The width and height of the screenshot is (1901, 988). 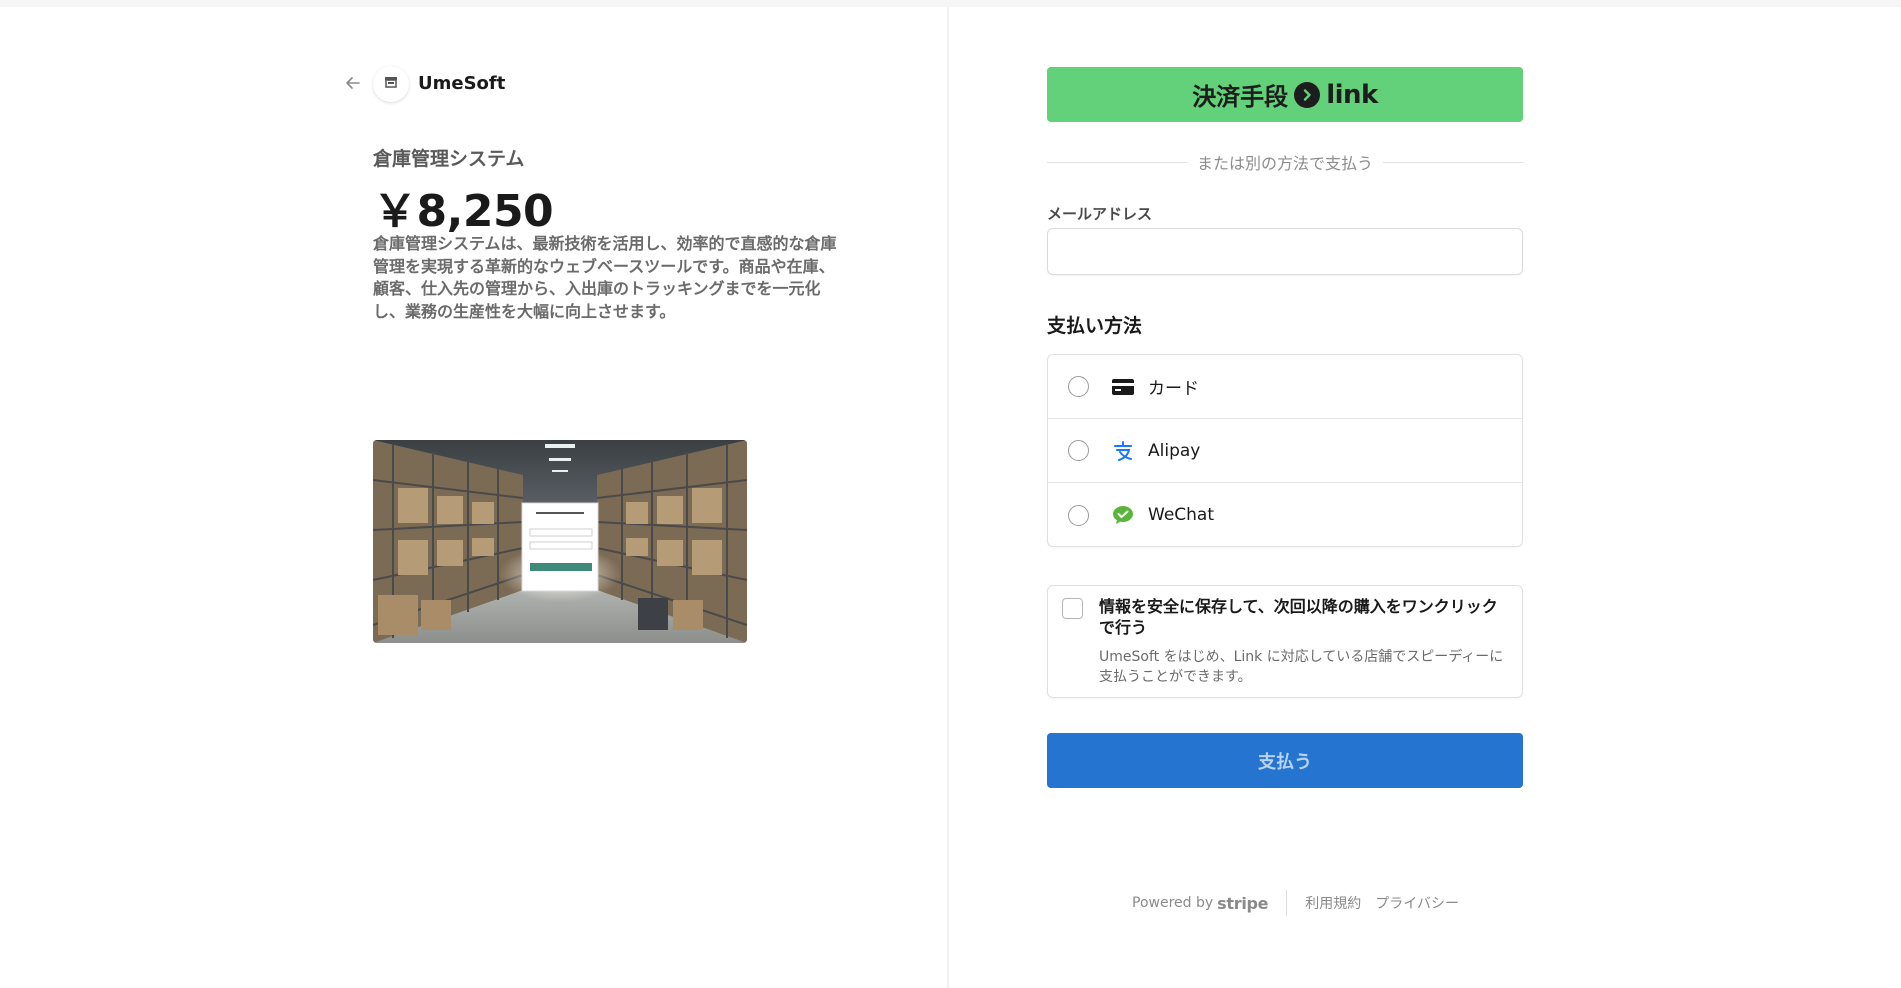 What do you see at coordinates (1298, 617) in the screenshot?
I see `save-info-title: 情報を安全に保存して、次回以降の購入をワンクリックで行う` at bounding box center [1298, 617].